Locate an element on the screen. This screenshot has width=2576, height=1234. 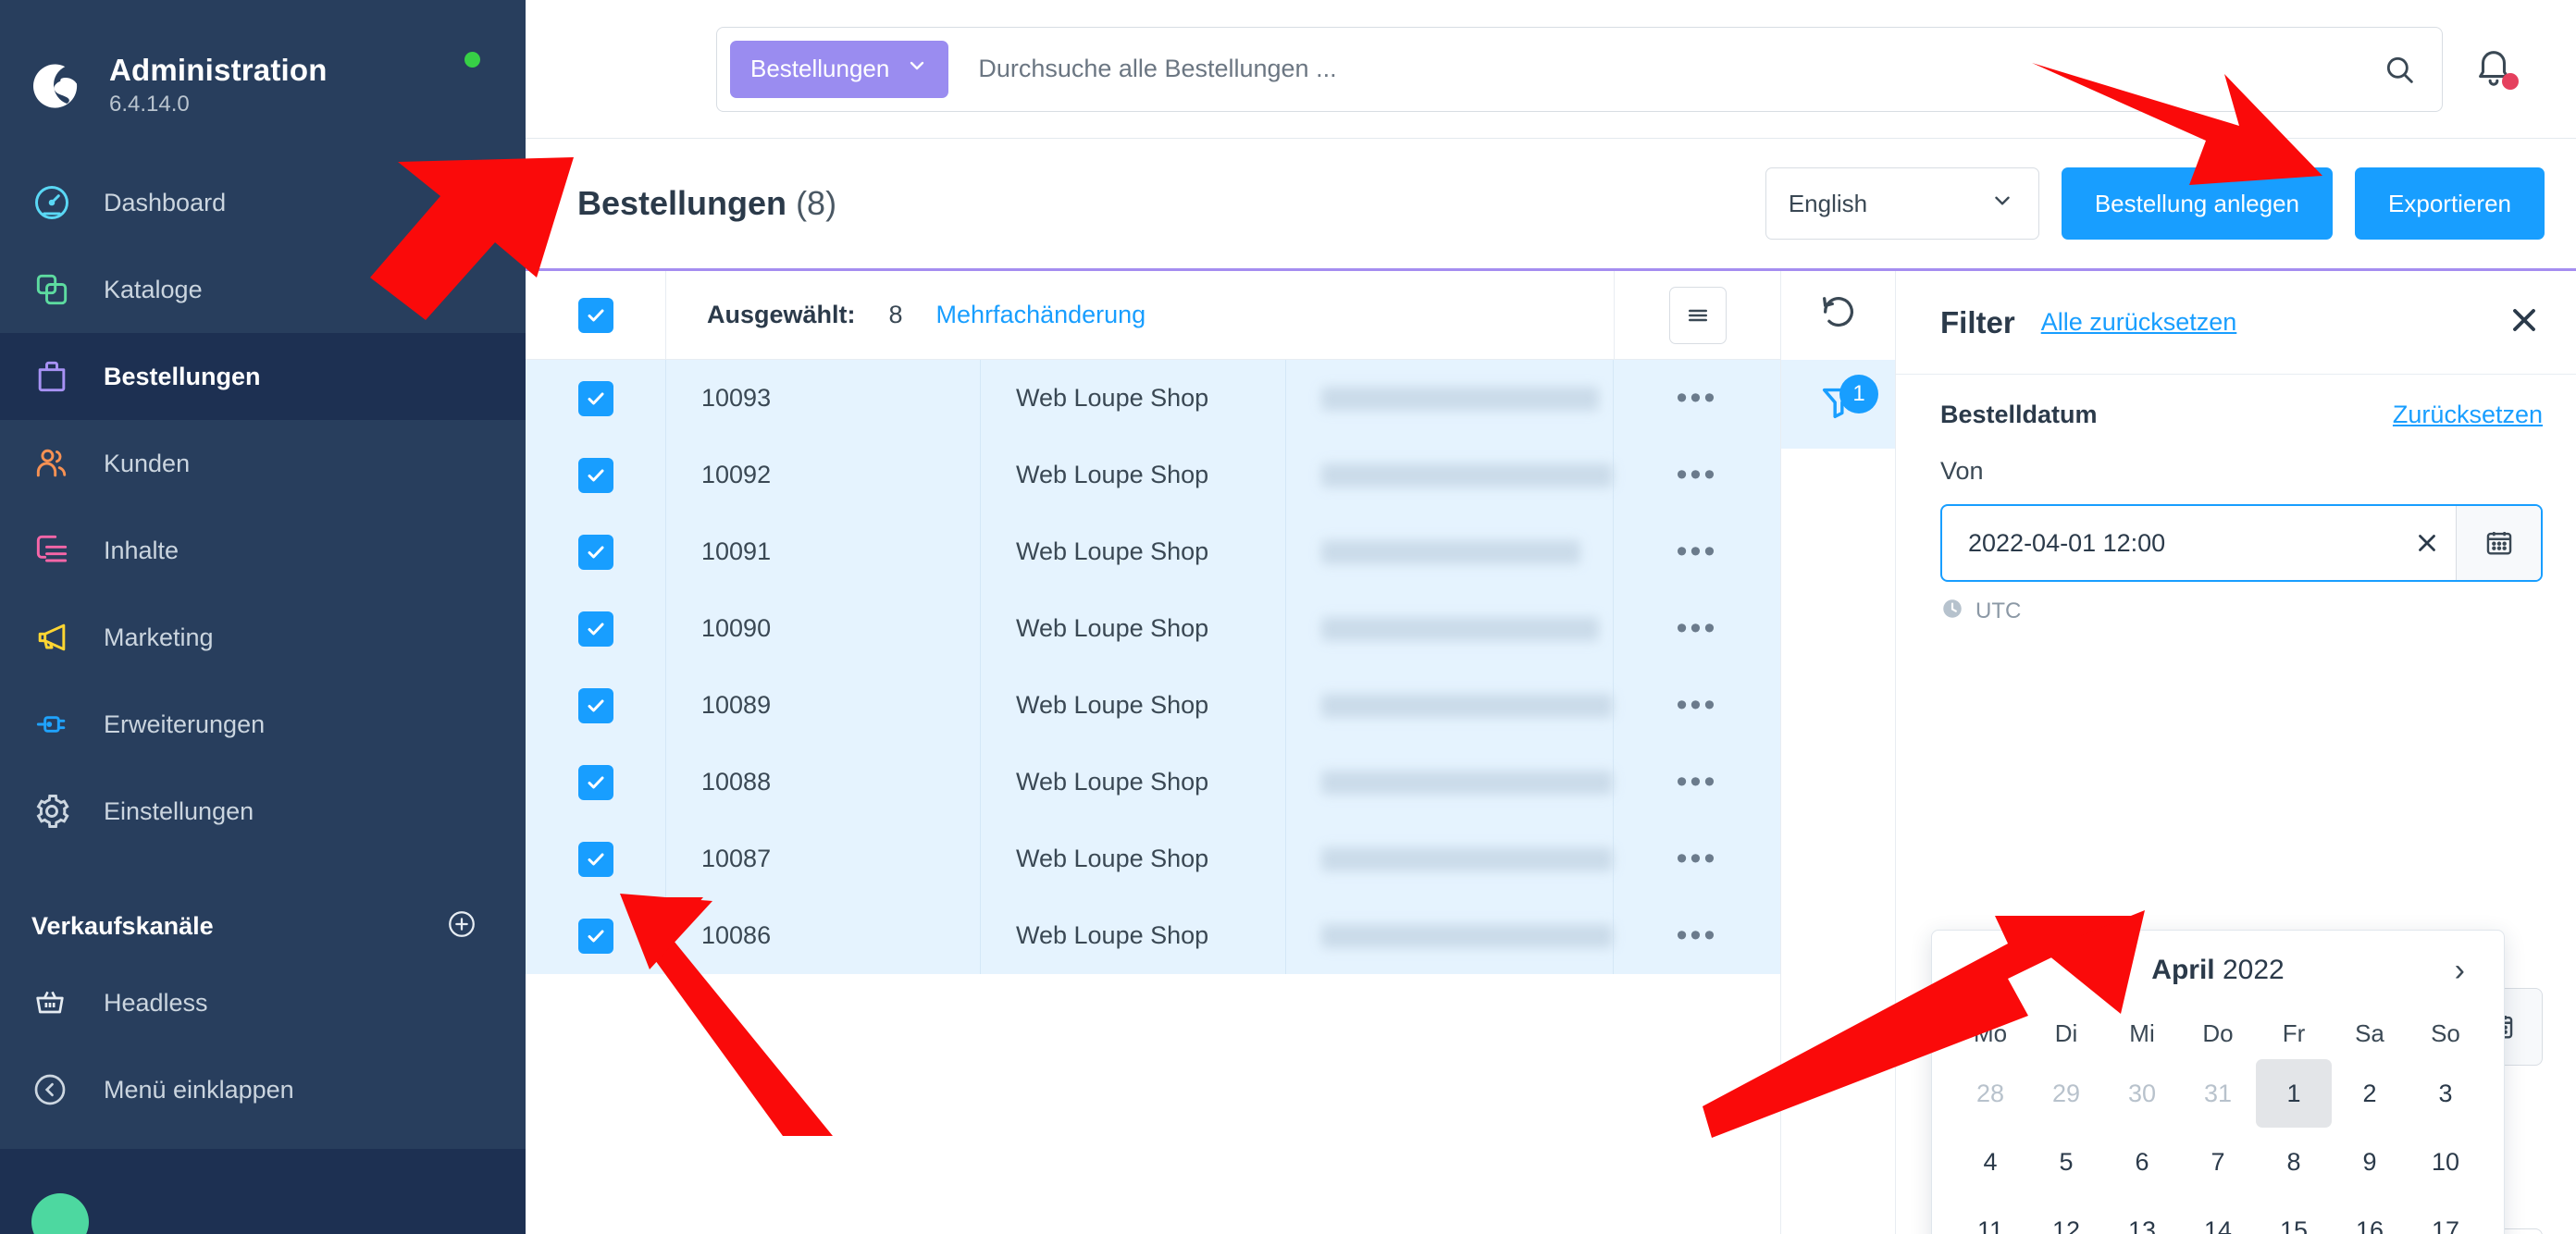
sidebar-item-kunden: Kunden is located at coordinates (263, 464).